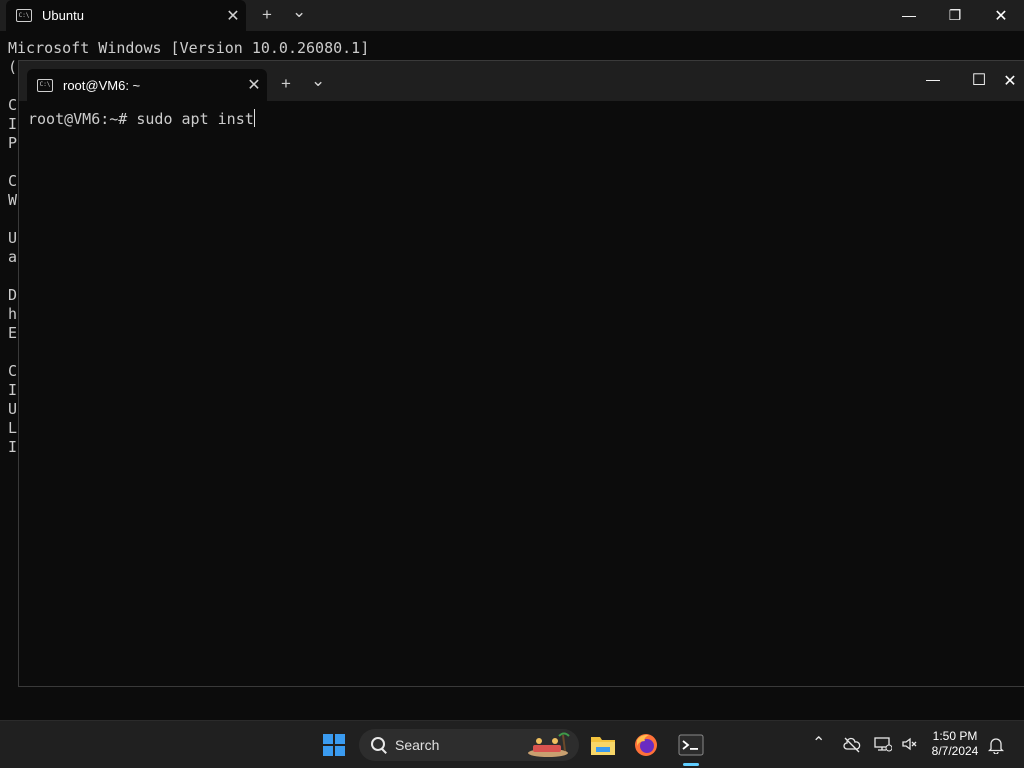  Describe the element at coordinates (549, 744) in the screenshot. I see `search-highlight-icon` at that location.